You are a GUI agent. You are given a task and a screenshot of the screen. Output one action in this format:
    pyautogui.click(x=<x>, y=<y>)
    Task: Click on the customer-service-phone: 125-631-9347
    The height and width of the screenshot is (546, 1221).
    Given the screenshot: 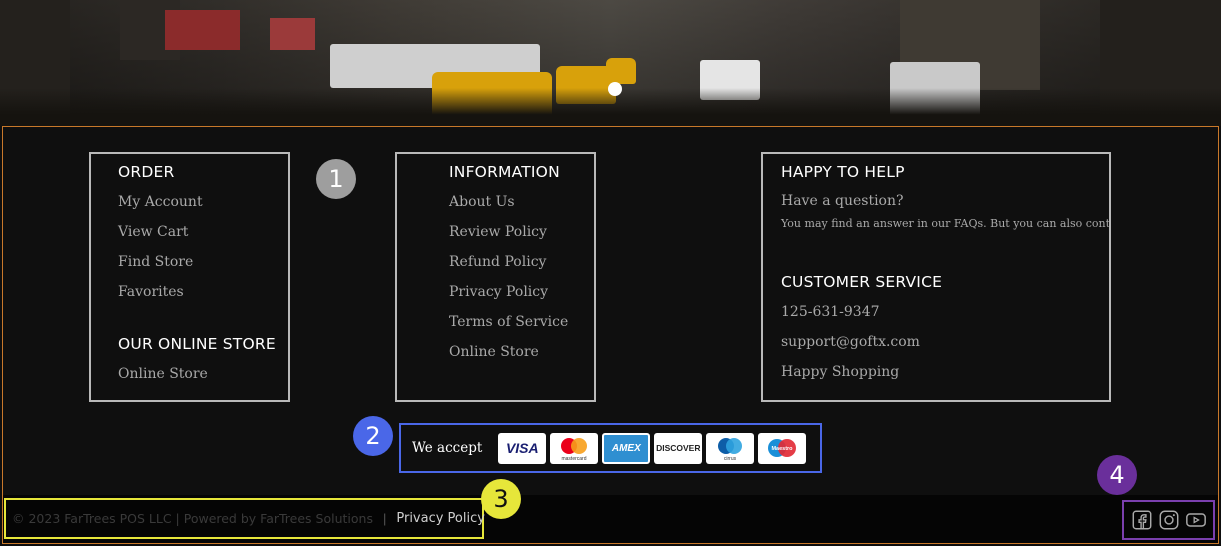 What is the action you would take?
    pyautogui.click(x=945, y=318)
    